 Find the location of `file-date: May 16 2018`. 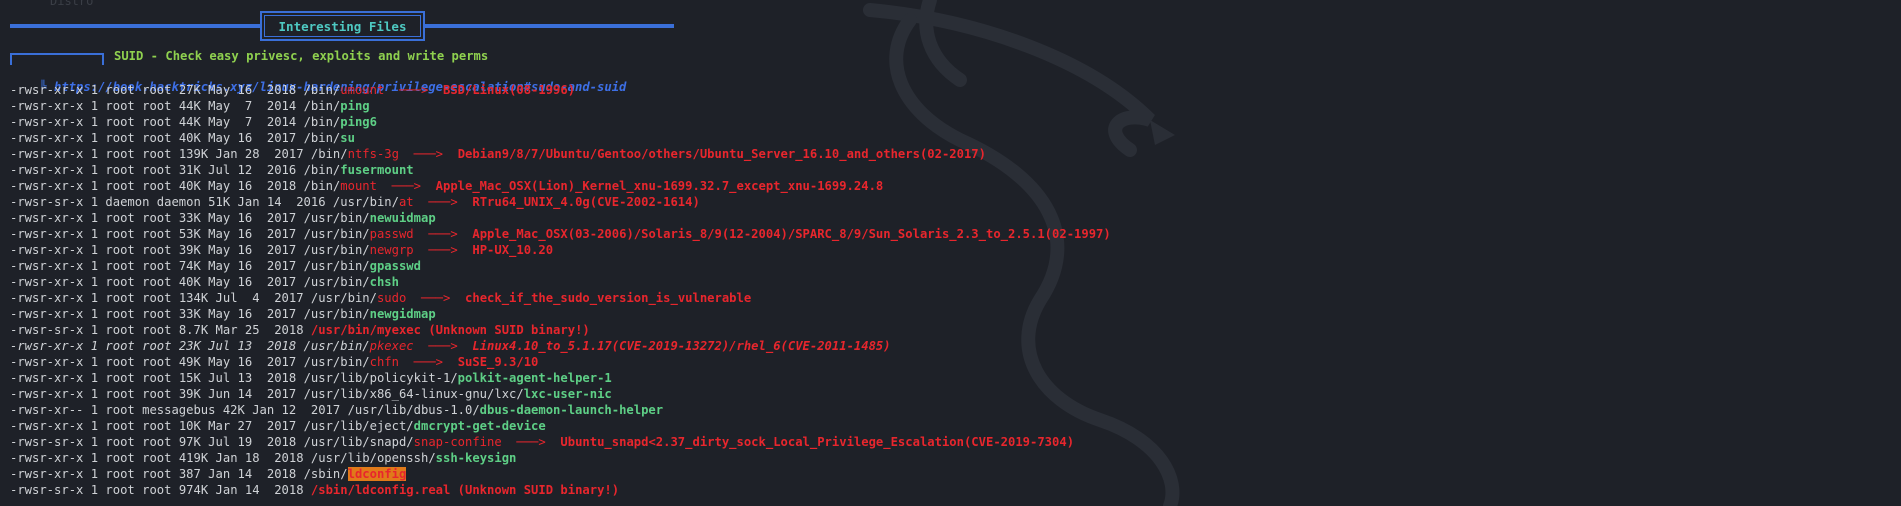

file-date: May 16 2018 is located at coordinates (252, 186).